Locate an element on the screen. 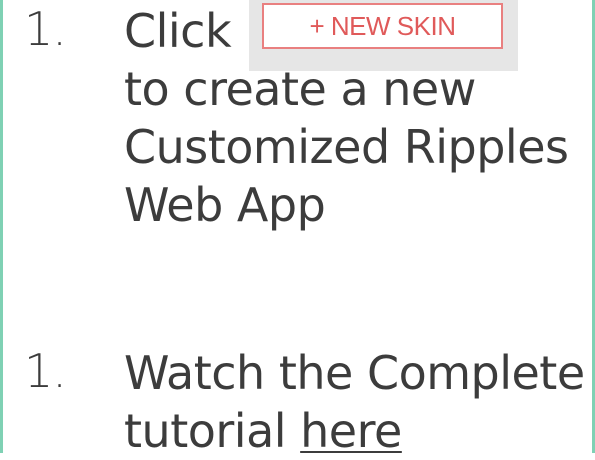 The image size is (595, 460). step-1-line-1: to create a new is located at coordinates (300, 89).